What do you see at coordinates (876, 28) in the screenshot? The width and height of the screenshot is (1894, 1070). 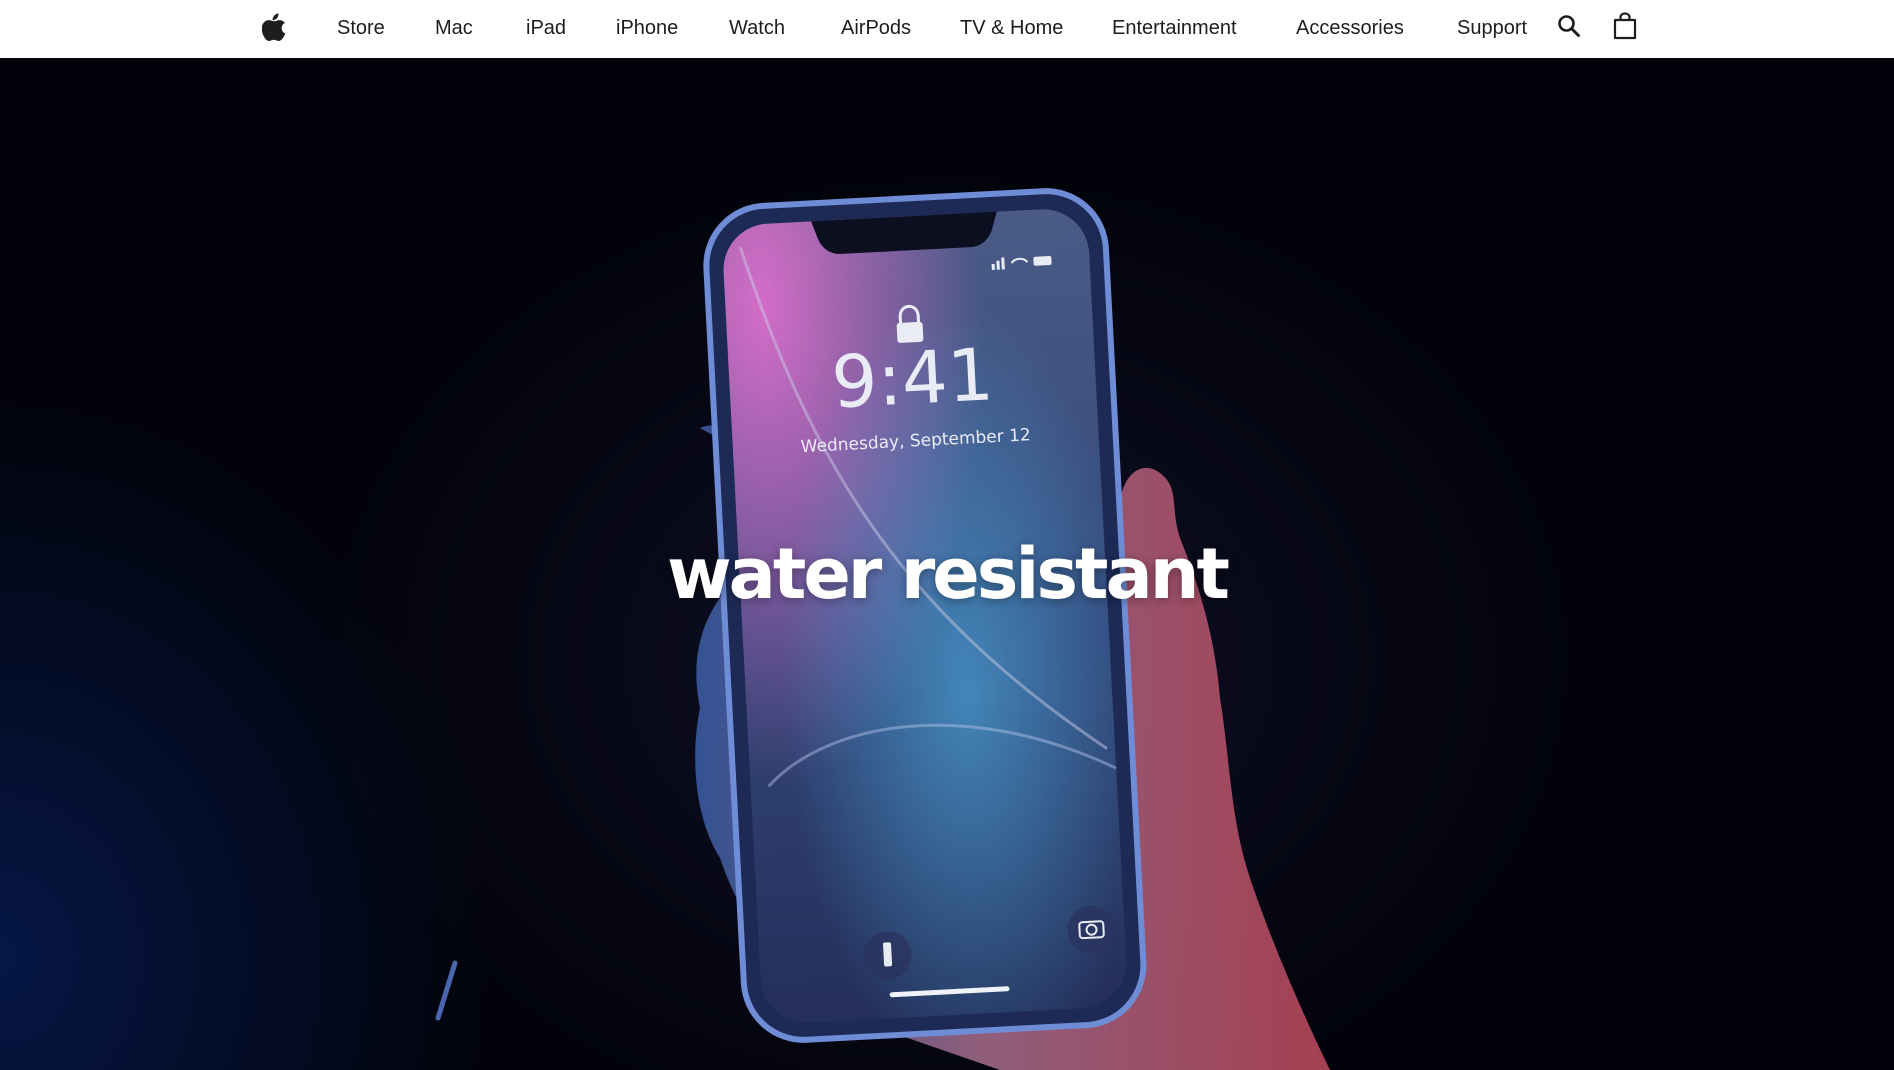 I see `nav-item-airpods: AirPods` at bounding box center [876, 28].